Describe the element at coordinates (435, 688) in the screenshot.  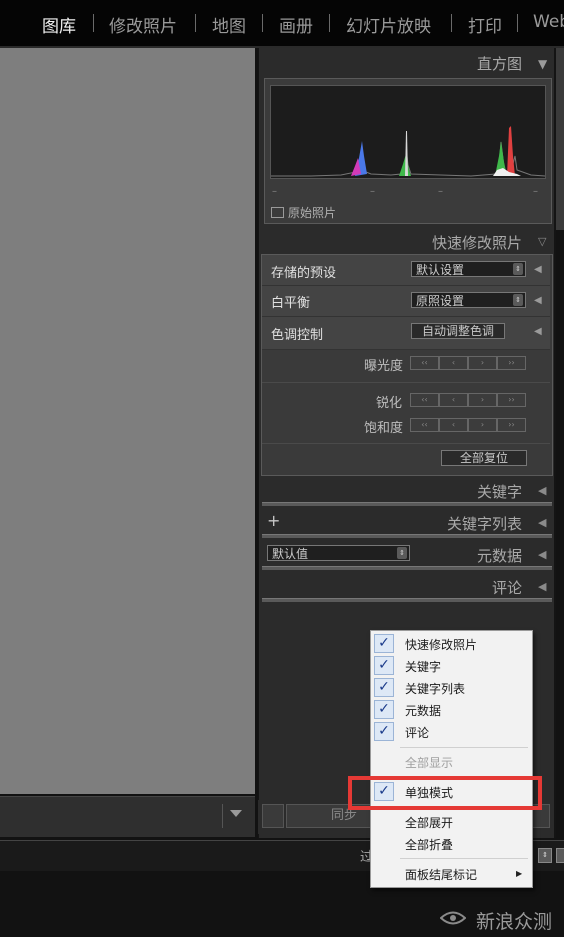
I see `menu-item-keyword-list: 关键字列表` at that location.